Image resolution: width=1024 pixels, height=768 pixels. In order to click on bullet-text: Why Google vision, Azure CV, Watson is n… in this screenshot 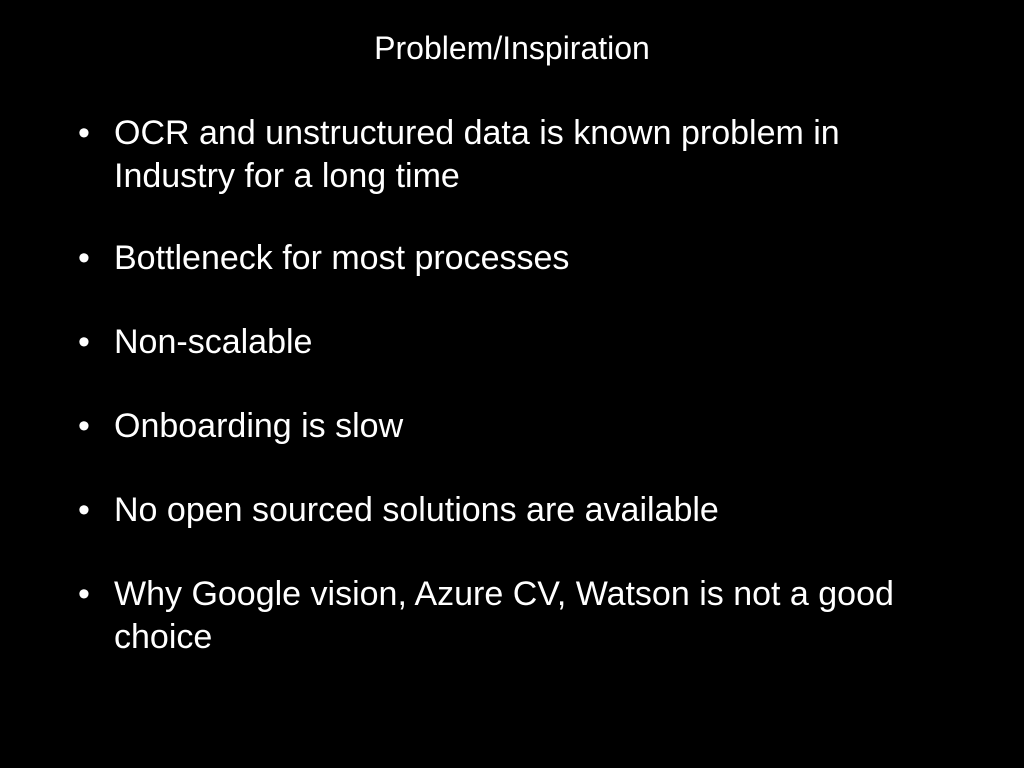, I will do `click(504, 615)`.